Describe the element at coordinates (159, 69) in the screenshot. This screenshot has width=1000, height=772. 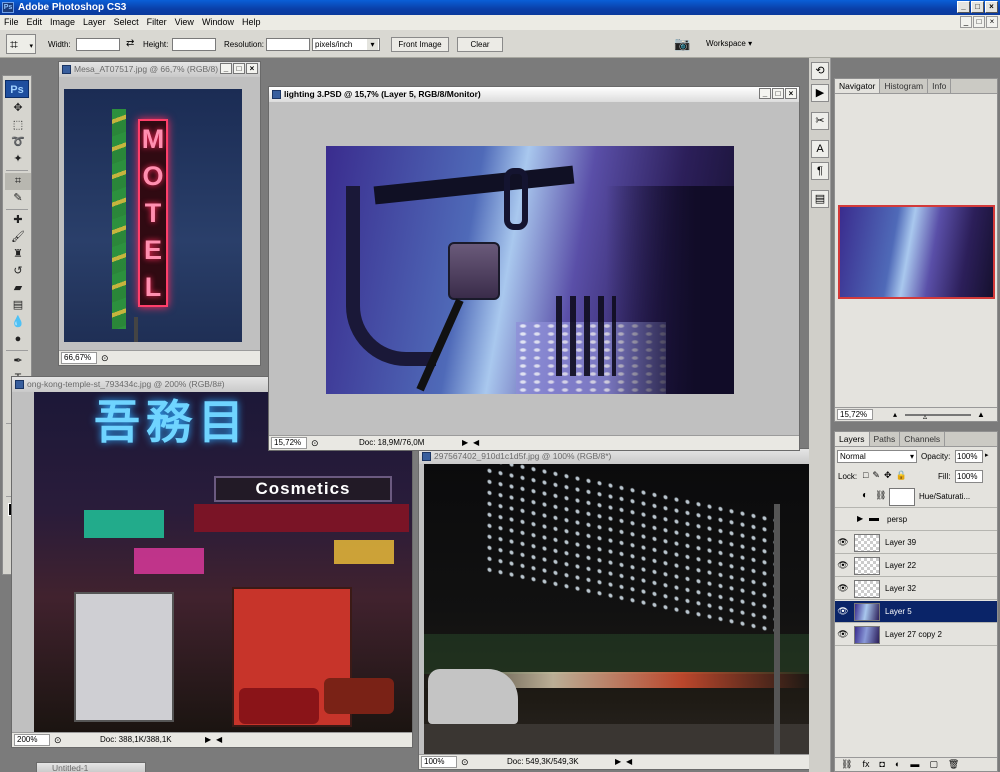
I see `doc-title-bar: Mesa_AT07517.jpg @ 66,7% (RGB/8) _ □ ×` at that location.